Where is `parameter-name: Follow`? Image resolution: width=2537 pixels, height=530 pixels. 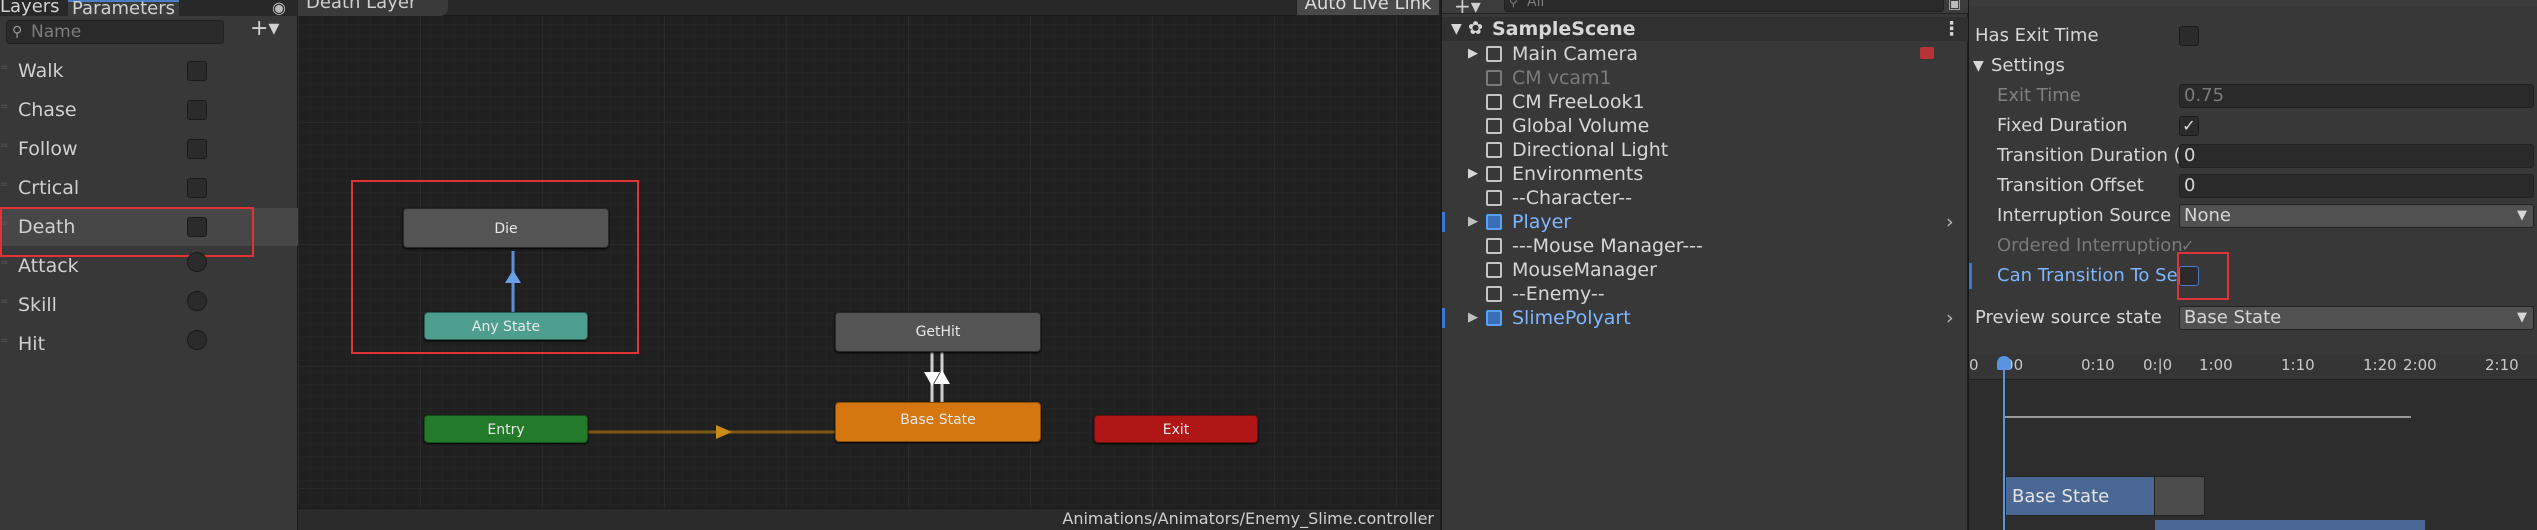 parameter-name: Follow is located at coordinates (48, 149).